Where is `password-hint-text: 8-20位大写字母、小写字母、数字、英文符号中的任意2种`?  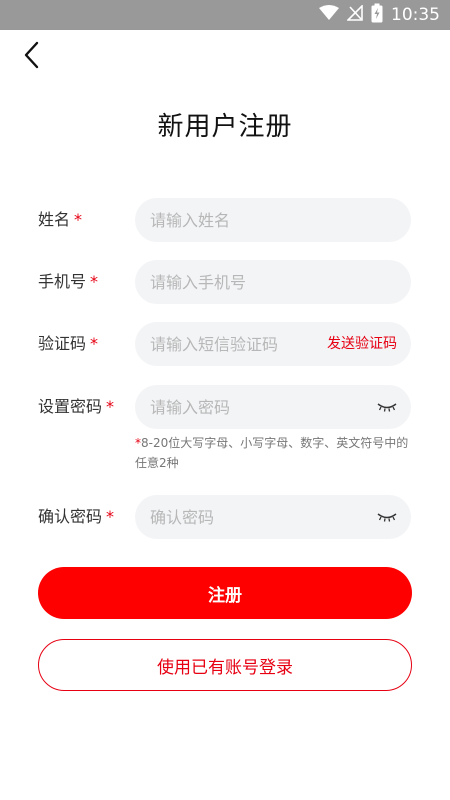
password-hint-text: 8-20位大写字母、小写字母、数字、英文符号中的任意2种 is located at coordinates (272, 453).